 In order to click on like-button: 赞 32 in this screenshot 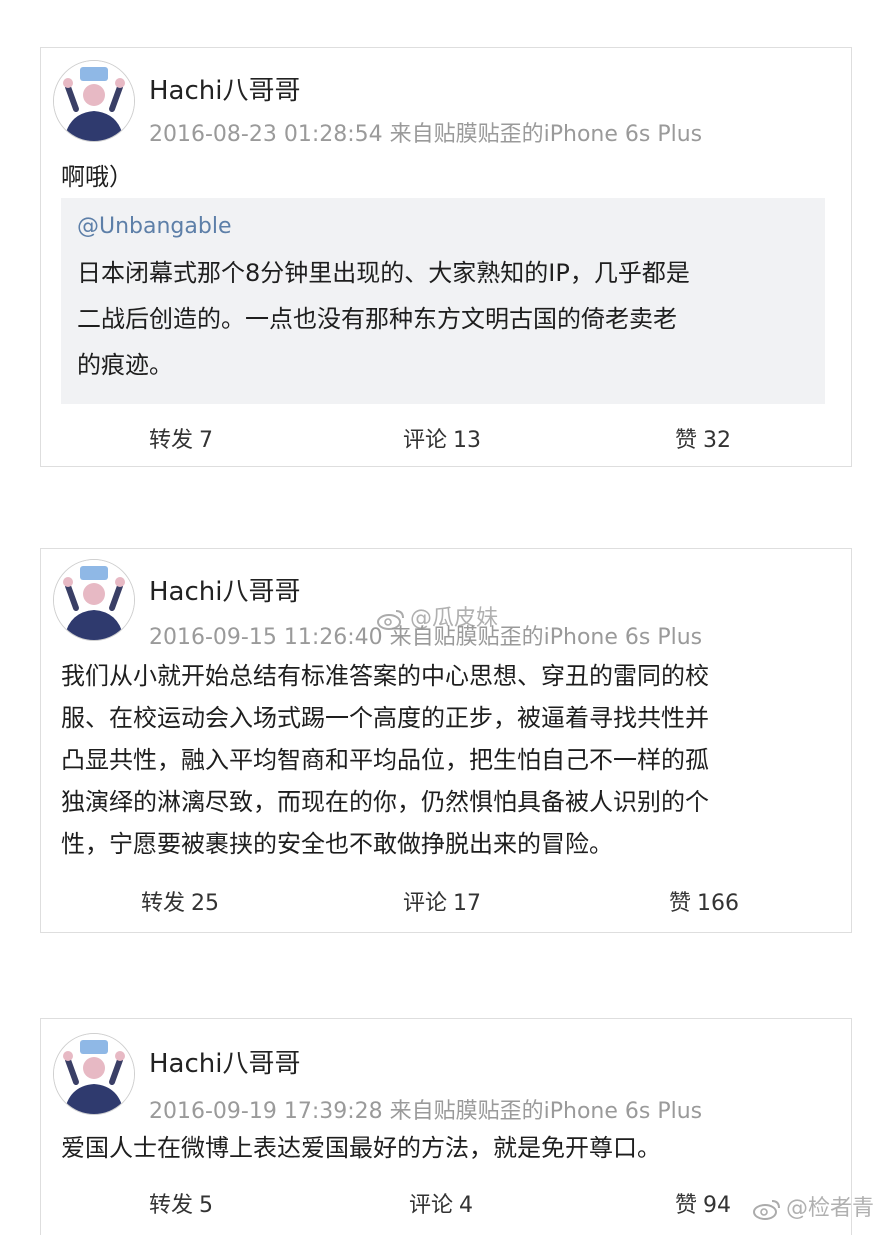, I will do `click(703, 438)`.